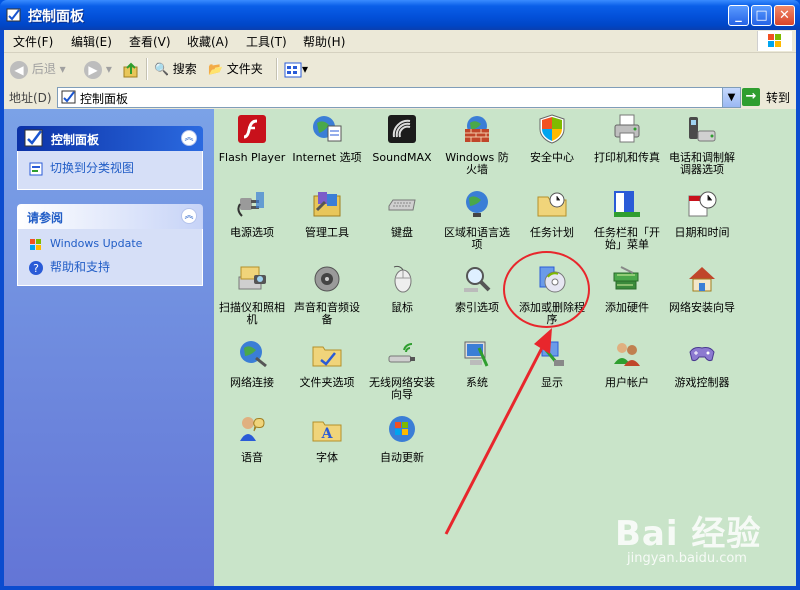  What do you see at coordinates (688, 536) in the screenshot?
I see `baidu-watermark: Bai 经验 jingyan.baidu.com` at bounding box center [688, 536].